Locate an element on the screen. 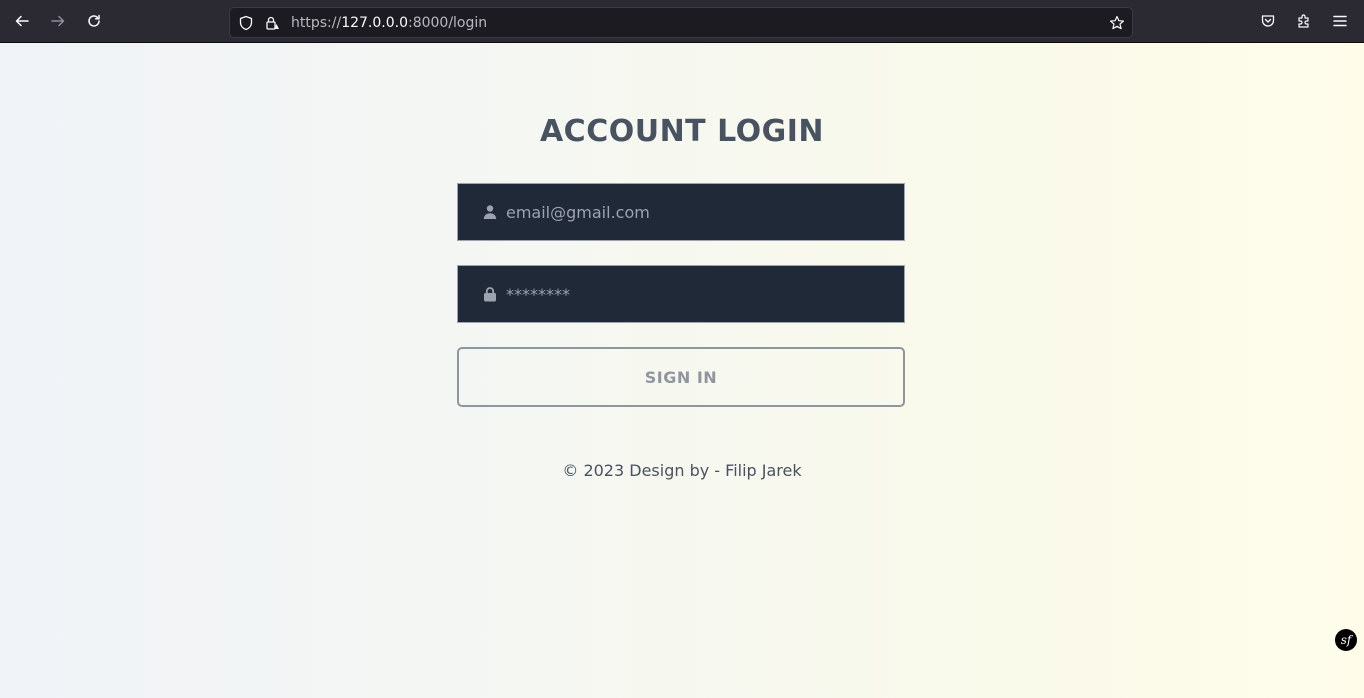  password-field is located at coordinates (681, 294).